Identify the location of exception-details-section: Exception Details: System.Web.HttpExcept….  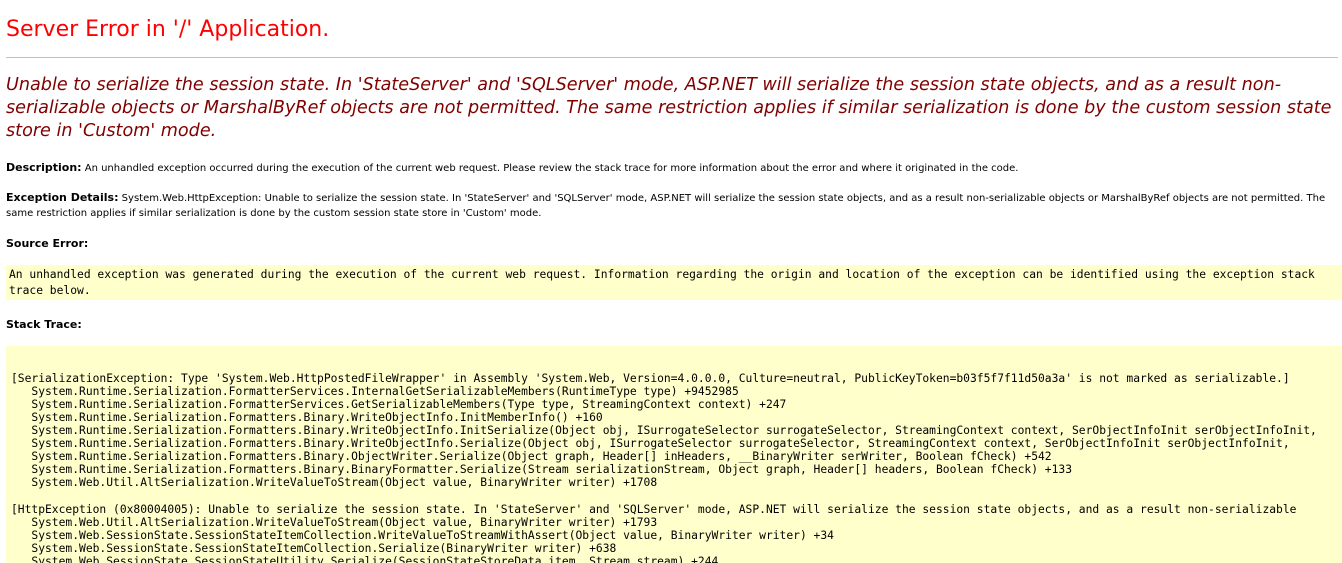
(671, 205).